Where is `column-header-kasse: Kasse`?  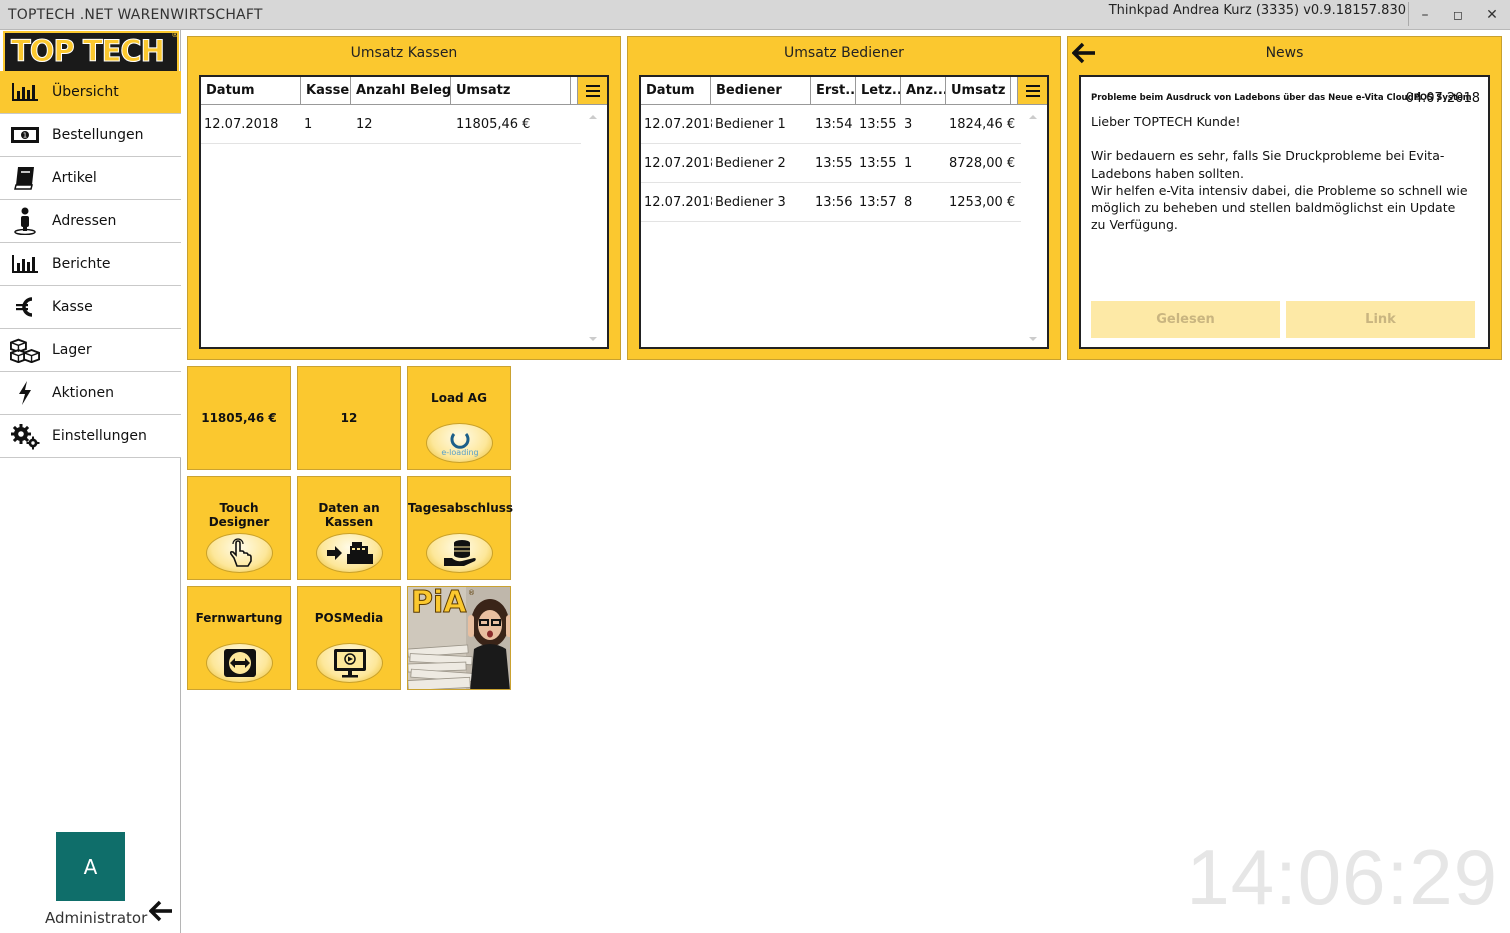 column-header-kasse: Kasse is located at coordinates (326, 90).